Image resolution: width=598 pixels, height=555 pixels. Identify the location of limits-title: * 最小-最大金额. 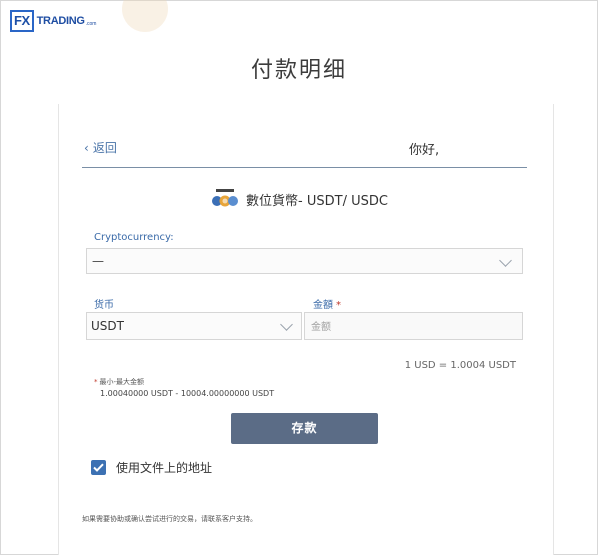
(119, 382).